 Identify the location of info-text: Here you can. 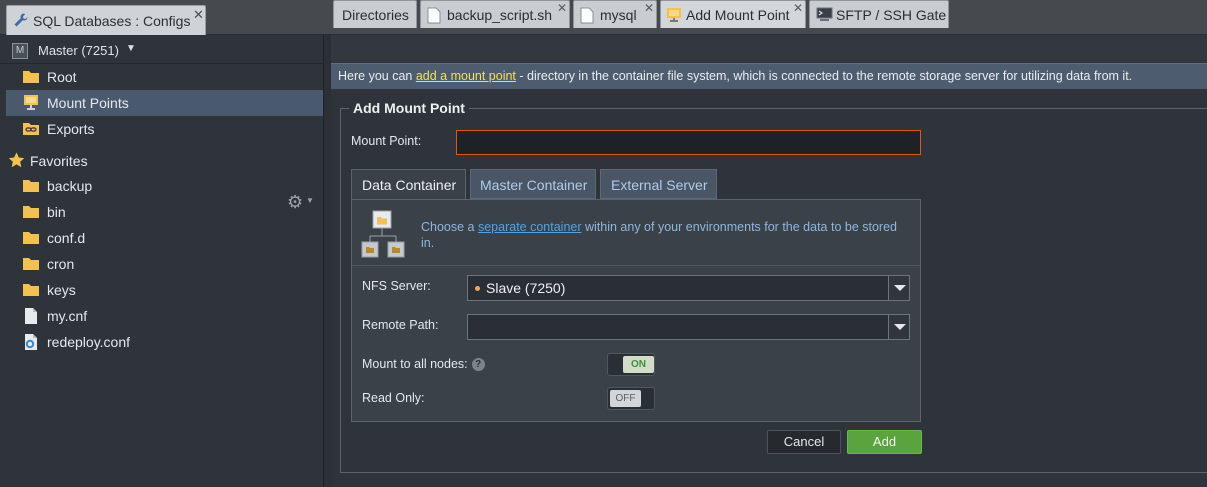
(377, 76).